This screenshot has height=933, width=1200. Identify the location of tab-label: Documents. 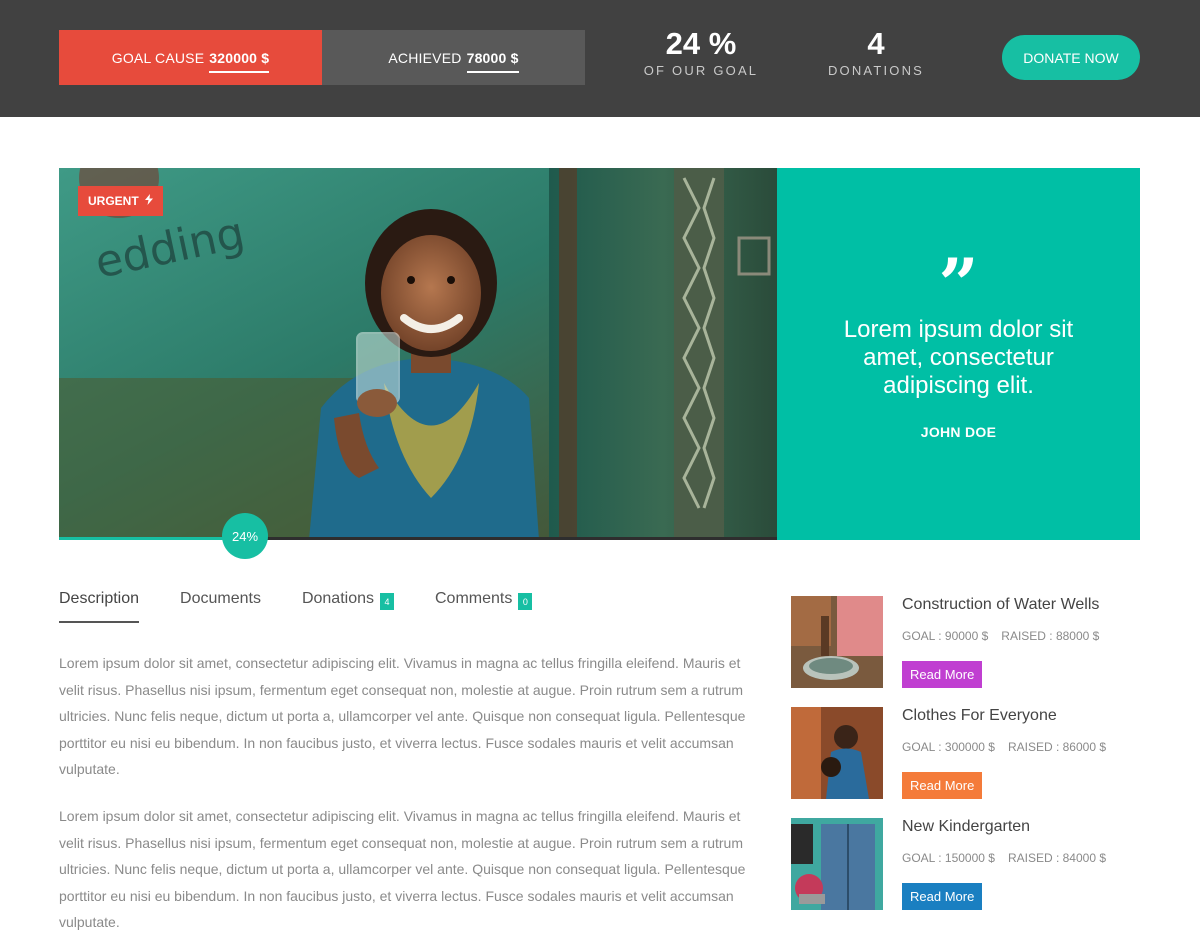
(220, 598).